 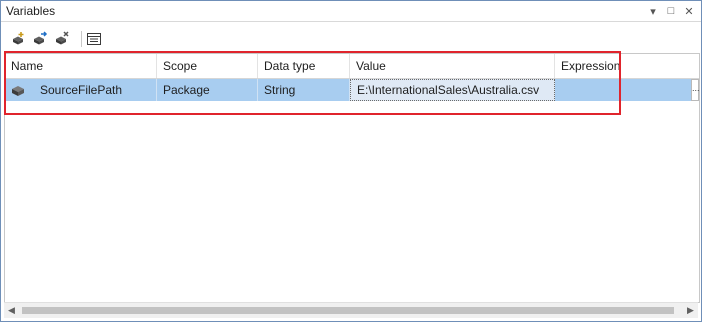 What do you see at coordinates (653, 11) in the screenshot?
I see `dropdown-icon: ▾` at bounding box center [653, 11].